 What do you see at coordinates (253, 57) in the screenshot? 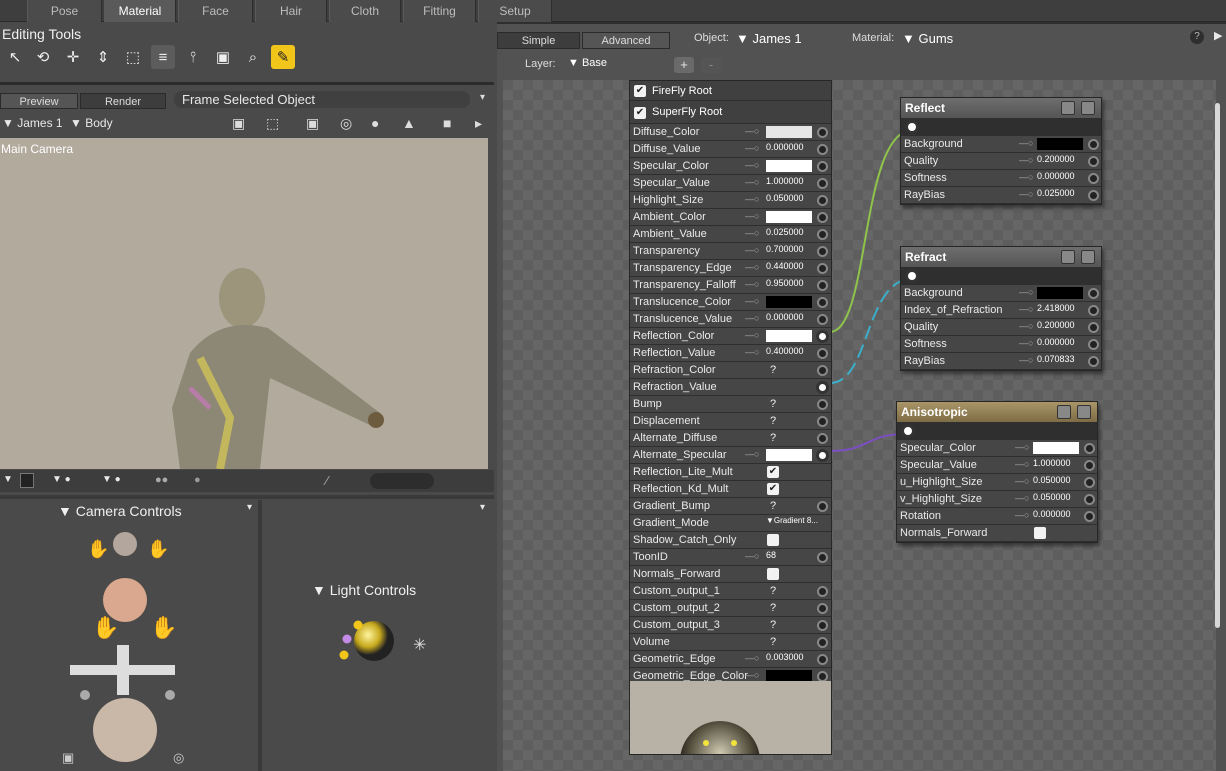
I see `zoom-icon: ⌕` at bounding box center [253, 57].